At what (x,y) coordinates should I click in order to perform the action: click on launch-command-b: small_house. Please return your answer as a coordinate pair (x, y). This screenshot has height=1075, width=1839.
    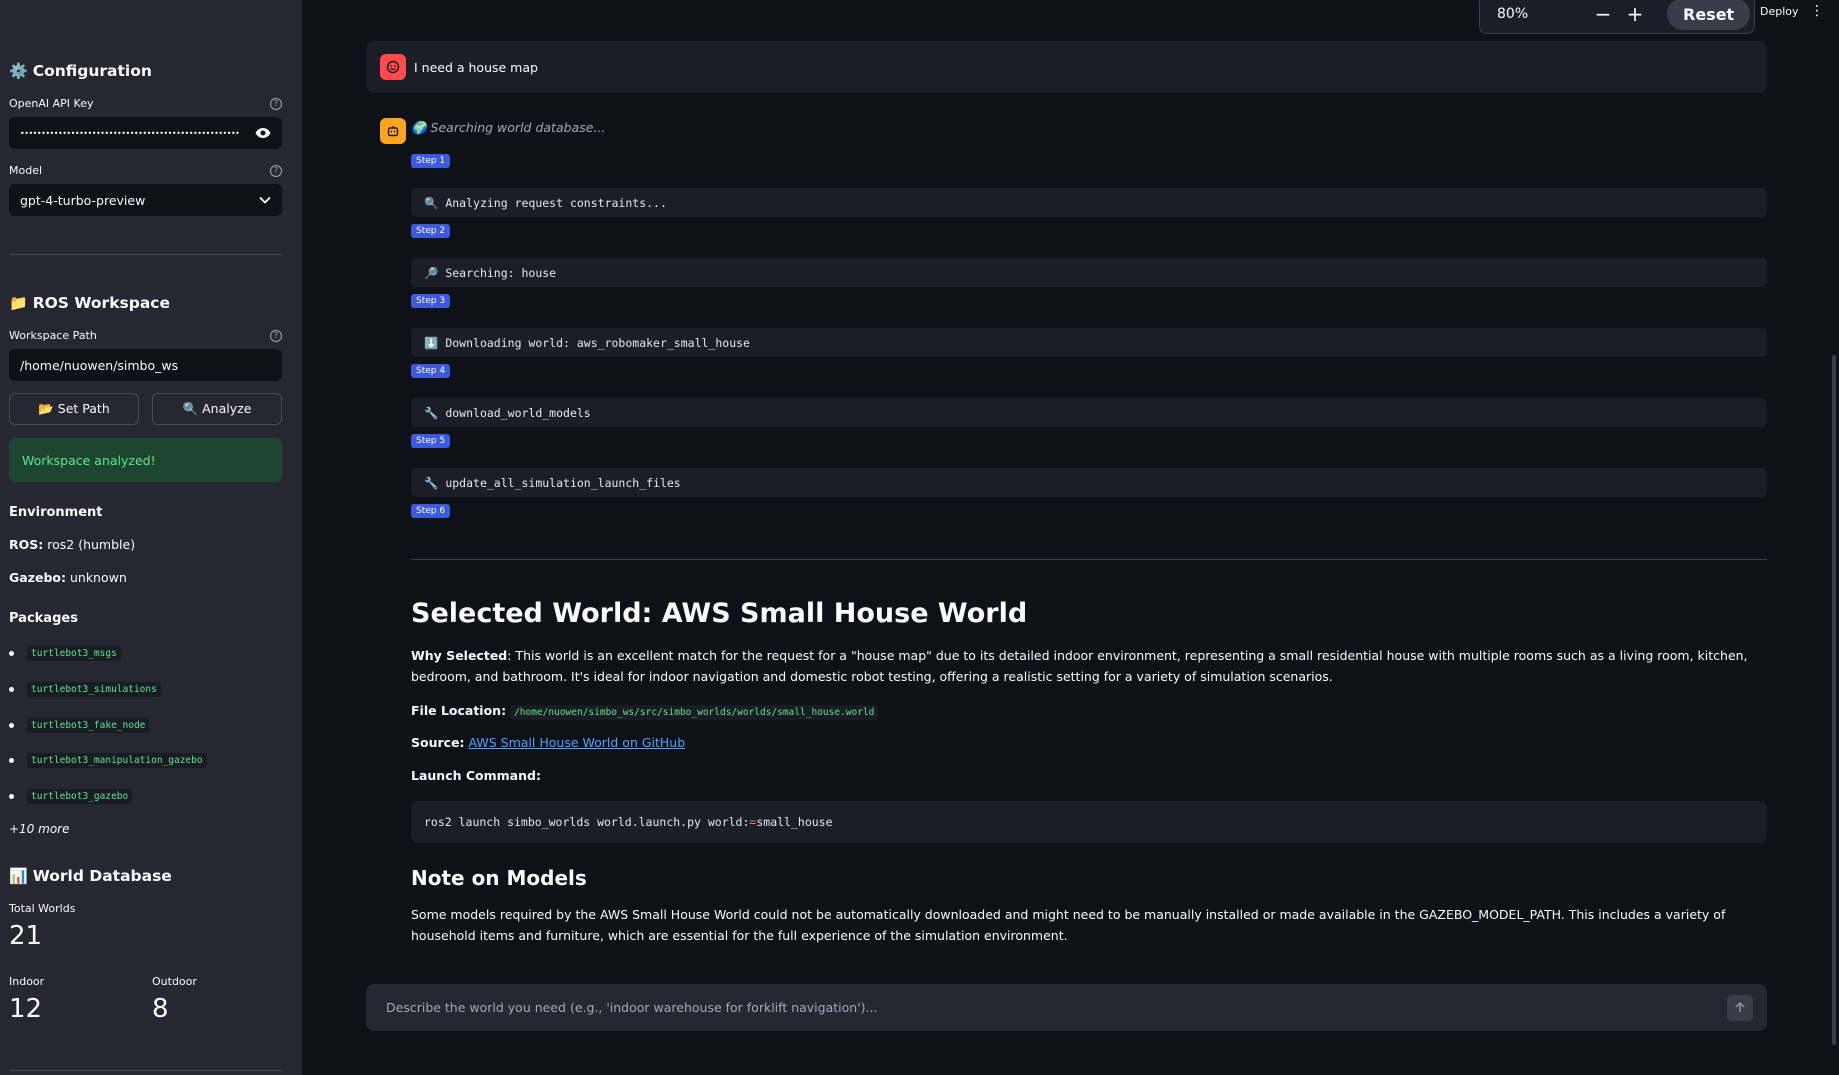
    Looking at the image, I should click on (794, 822).